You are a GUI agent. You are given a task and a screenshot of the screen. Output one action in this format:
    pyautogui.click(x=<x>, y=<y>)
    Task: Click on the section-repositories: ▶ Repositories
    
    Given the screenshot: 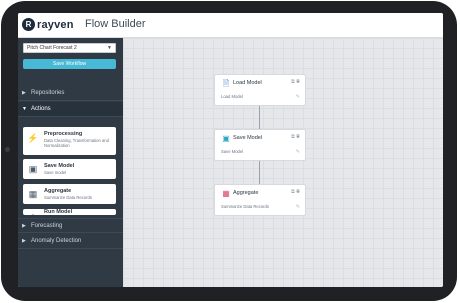 What is the action you would take?
    pyautogui.click(x=70, y=93)
    